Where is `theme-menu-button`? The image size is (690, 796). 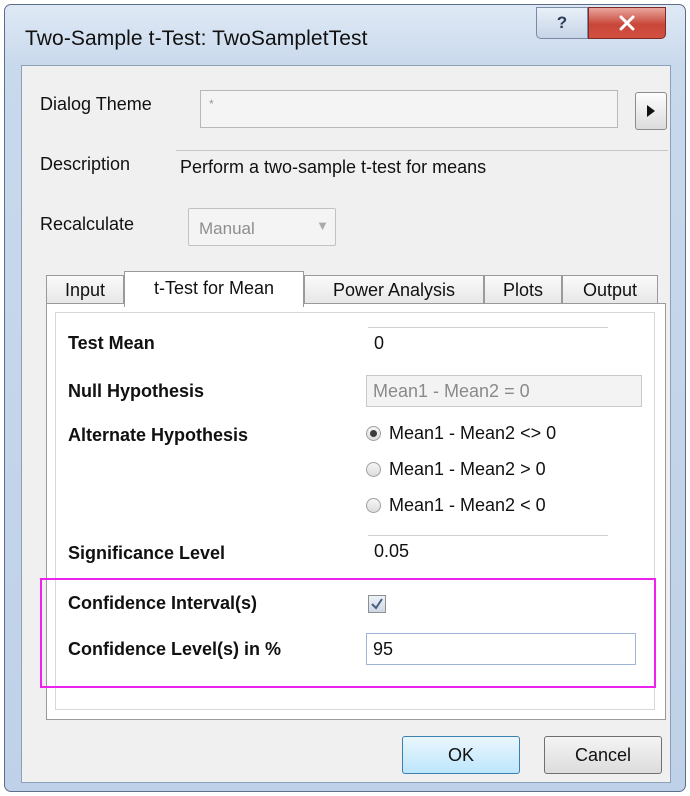
theme-menu-button is located at coordinates (651, 111).